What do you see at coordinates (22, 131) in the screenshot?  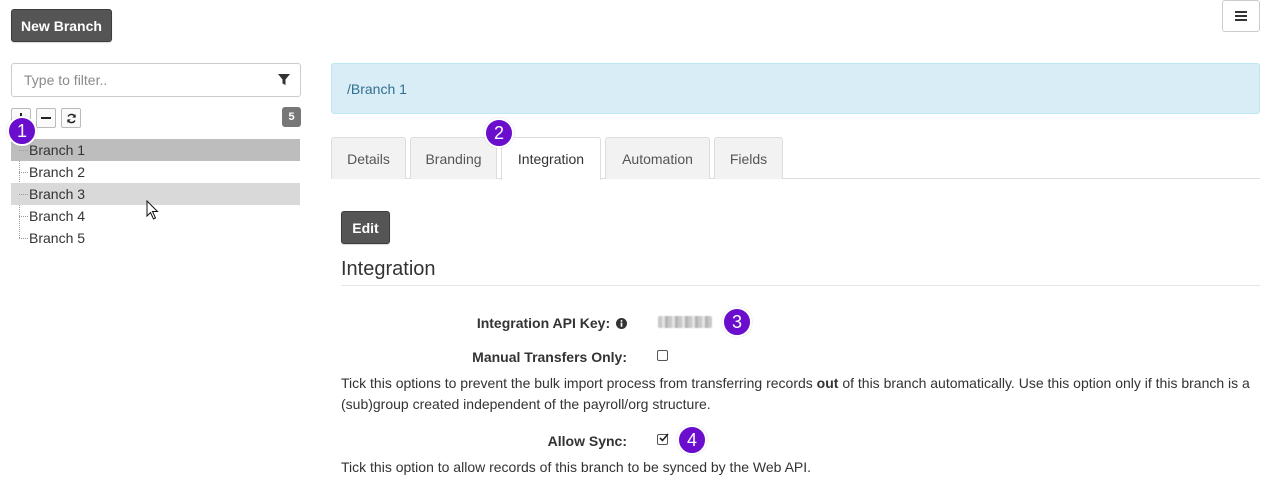 I see `step-marker-1: 1` at bounding box center [22, 131].